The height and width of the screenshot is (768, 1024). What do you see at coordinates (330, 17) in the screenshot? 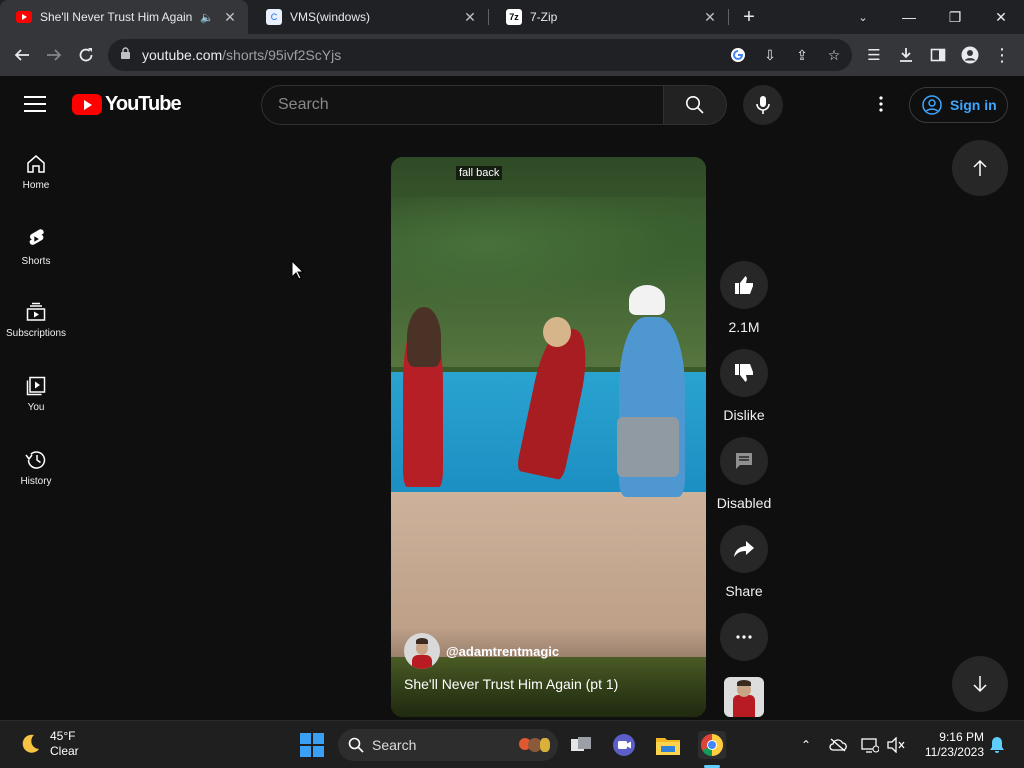
I see `tab-title: VMS(windows)` at bounding box center [330, 17].